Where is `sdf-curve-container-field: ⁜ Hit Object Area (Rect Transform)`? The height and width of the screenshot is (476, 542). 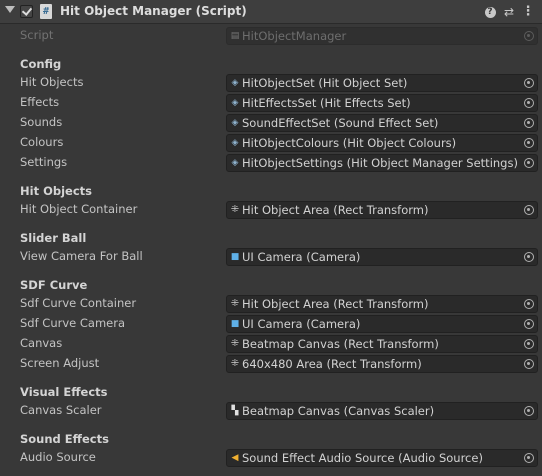 sdf-curve-container-field: ⁜ Hit Object Area (Rect Transform) is located at coordinates (382, 304).